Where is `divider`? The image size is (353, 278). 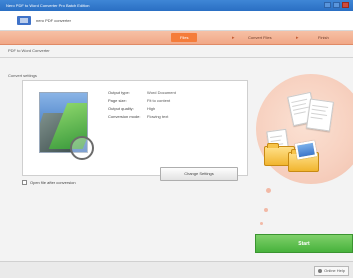
divider is located at coordinates (176, 57).